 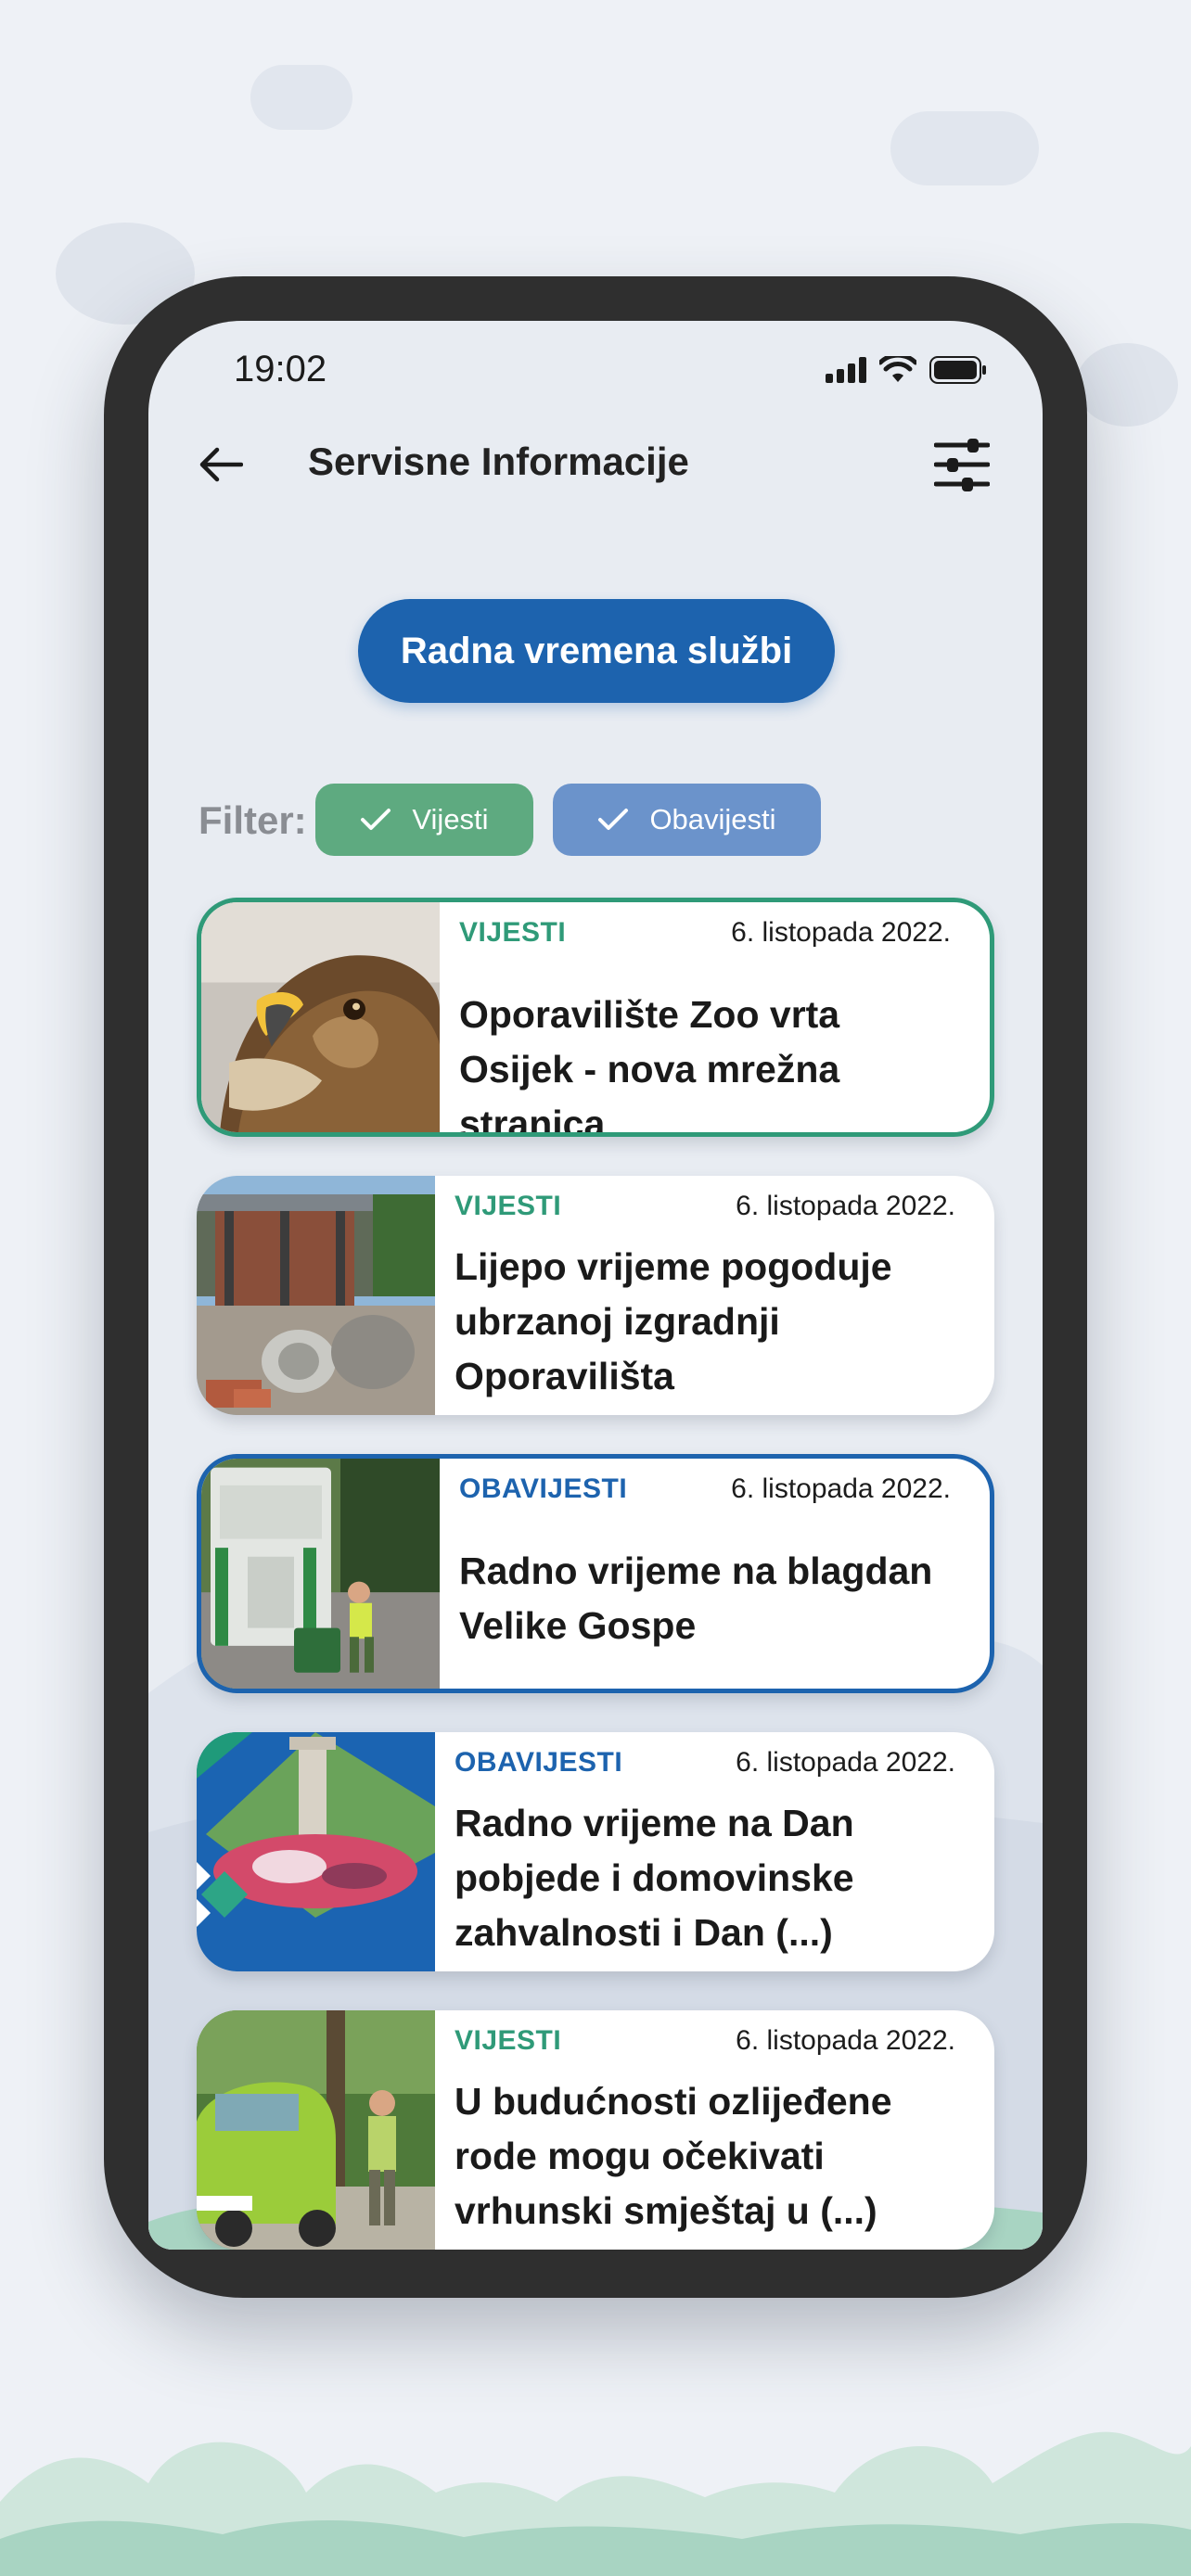 What do you see at coordinates (499, 462) in the screenshot?
I see `page-title: Servisne Informacije` at bounding box center [499, 462].